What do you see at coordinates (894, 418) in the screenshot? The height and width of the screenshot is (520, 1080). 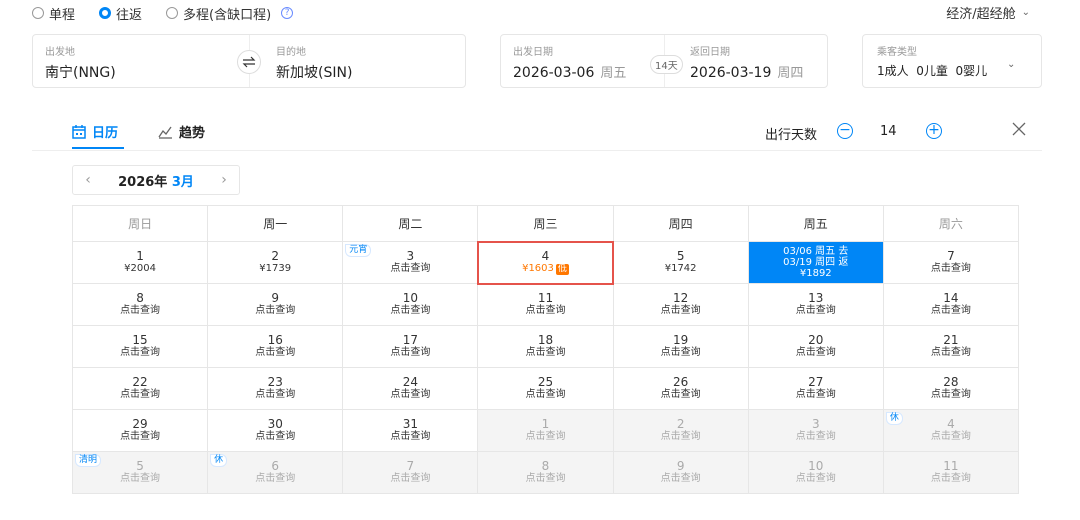 I see `holiday-tag: 休` at bounding box center [894, 418].